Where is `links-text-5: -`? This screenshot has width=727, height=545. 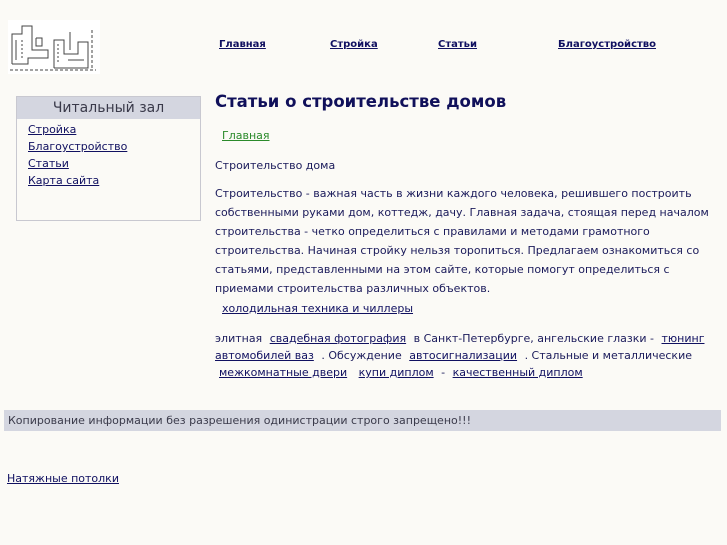 links-text-5: - is located at coordinates (443, 372).